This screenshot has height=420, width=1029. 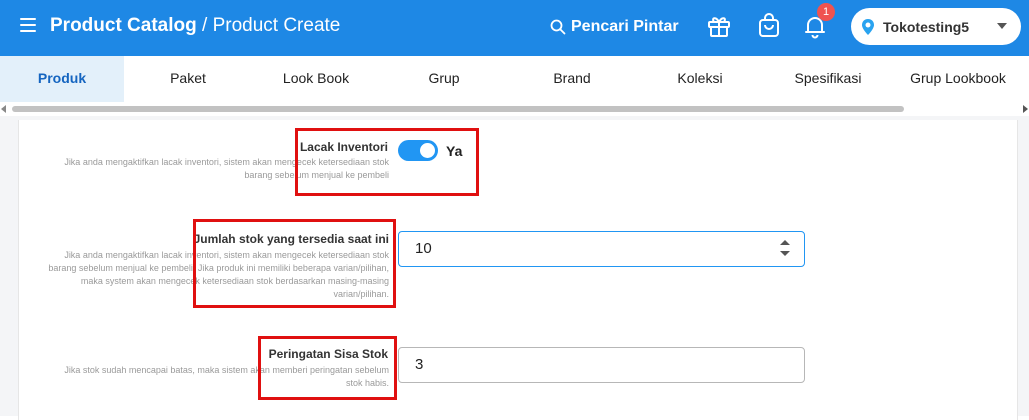 I want to click on gift-icon, so click(x=719, y=26).